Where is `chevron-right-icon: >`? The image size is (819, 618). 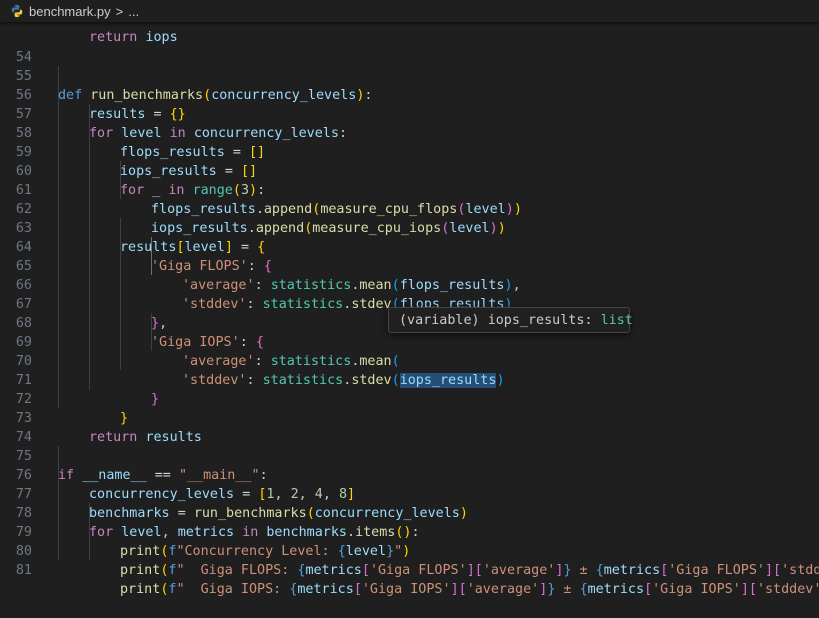 chevron-right-icon: > is located at coordinates (119, 11).